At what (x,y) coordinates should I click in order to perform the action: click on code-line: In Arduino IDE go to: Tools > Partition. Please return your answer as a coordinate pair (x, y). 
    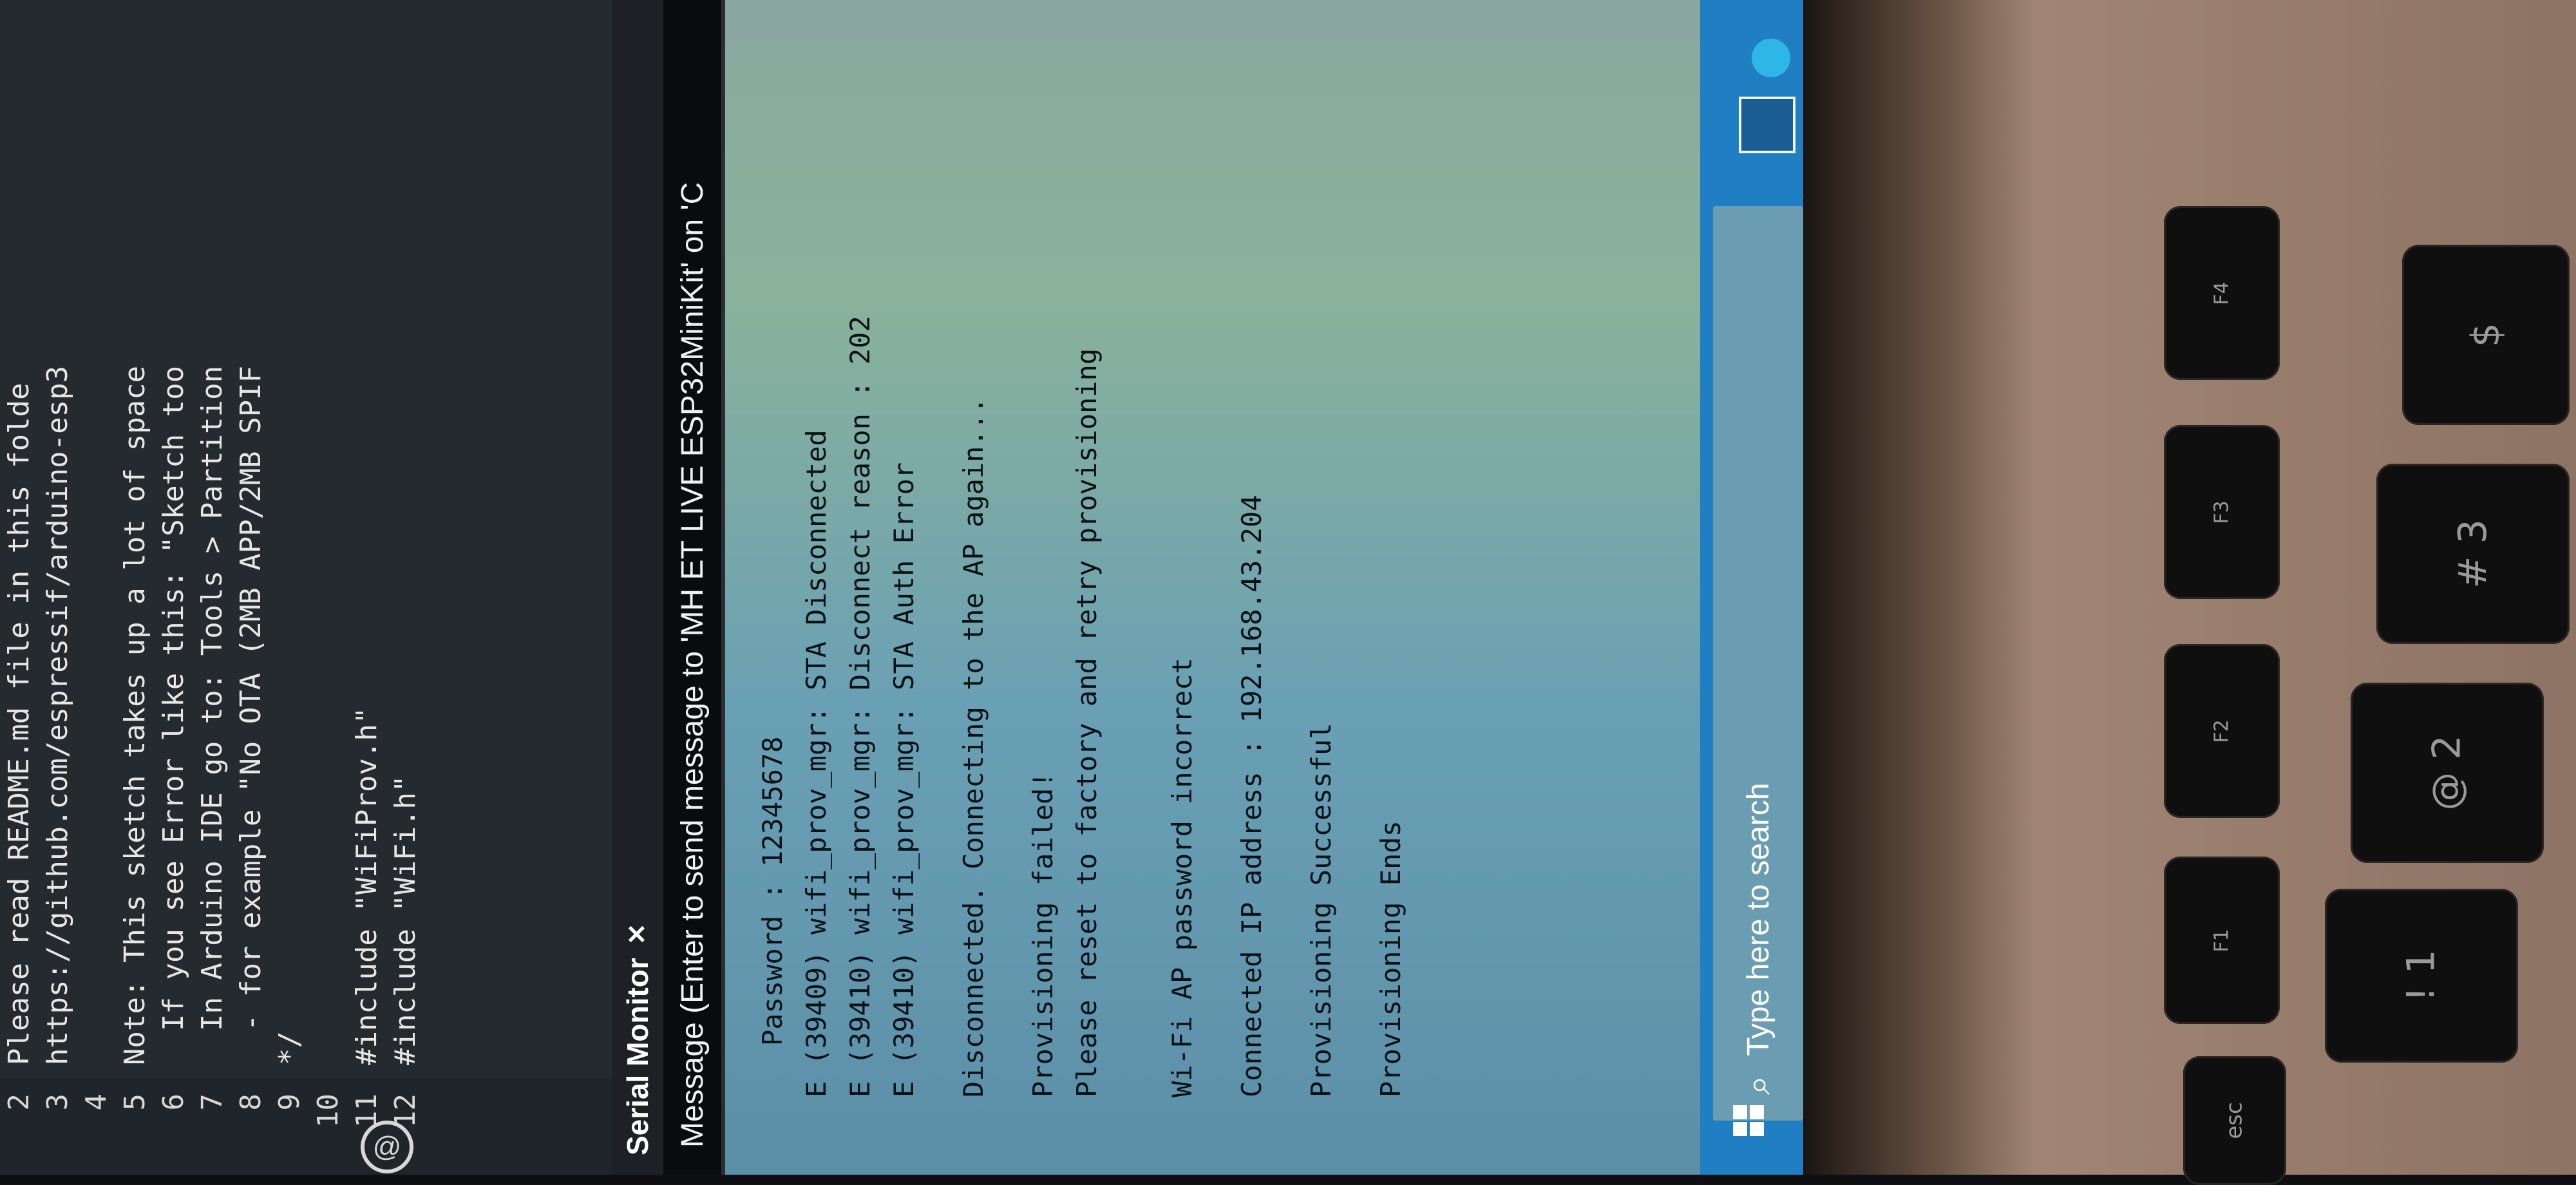
    Looking at the image, I should click on (213, 715).